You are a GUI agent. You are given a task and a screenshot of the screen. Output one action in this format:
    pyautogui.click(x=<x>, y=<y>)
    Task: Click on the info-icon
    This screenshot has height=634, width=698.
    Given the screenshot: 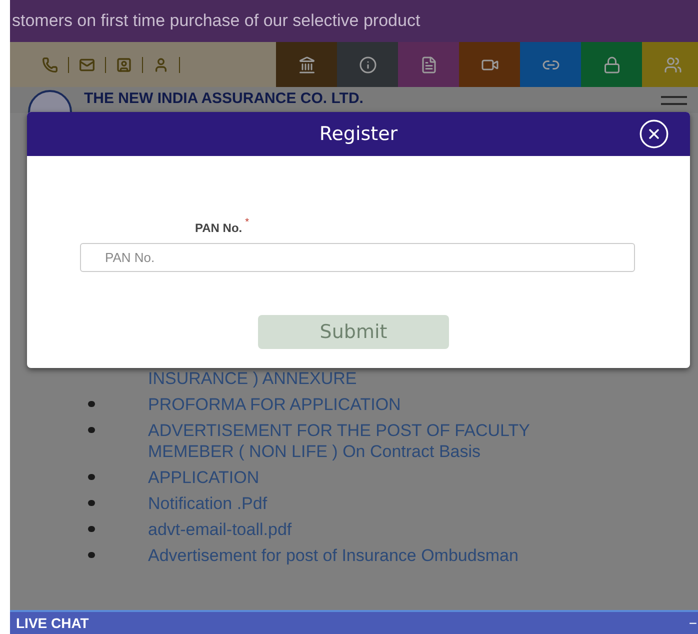 What is the action you would take?
    pyautogui.click(x=367, y=65)
    